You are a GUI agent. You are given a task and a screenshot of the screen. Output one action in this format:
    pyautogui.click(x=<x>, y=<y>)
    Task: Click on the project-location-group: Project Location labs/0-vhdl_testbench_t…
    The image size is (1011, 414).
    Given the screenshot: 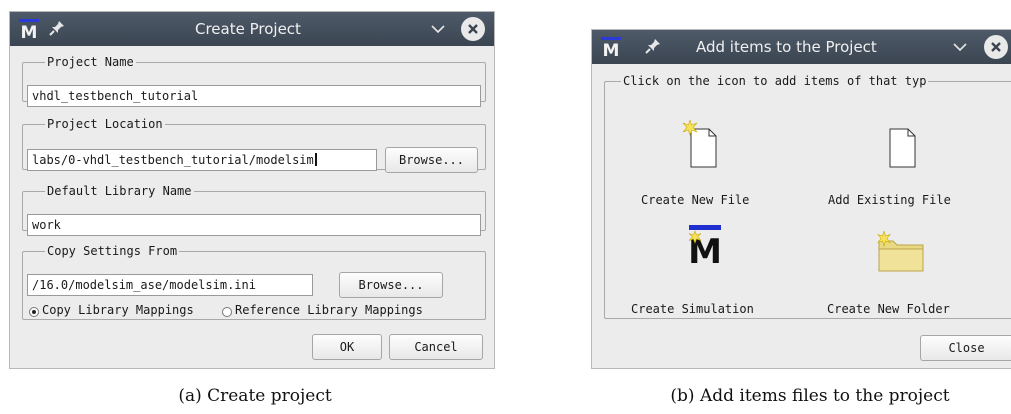 What is the action you would take?
    pyautogui.click(x=254, y=145)
    